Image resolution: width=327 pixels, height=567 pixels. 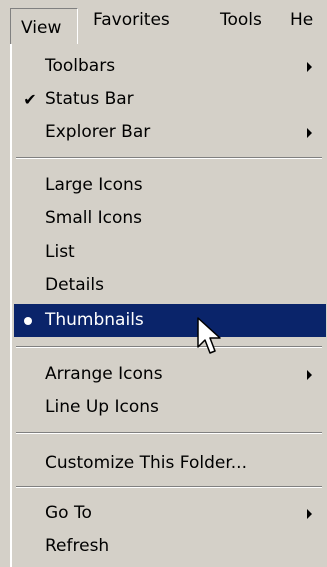 I want to click on menu-tools: Tools, so click(x=241, y=22).